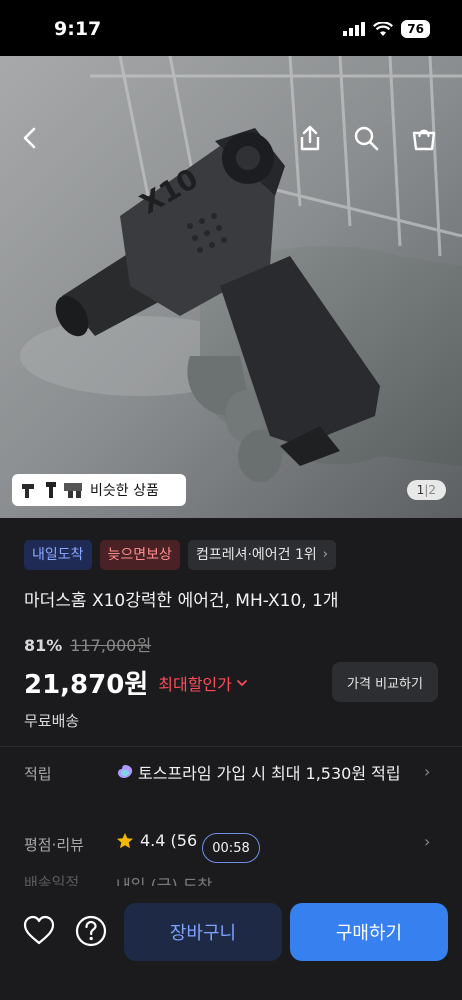  I want to click on max-discount-label: 최대할인가, so click(195, 684).